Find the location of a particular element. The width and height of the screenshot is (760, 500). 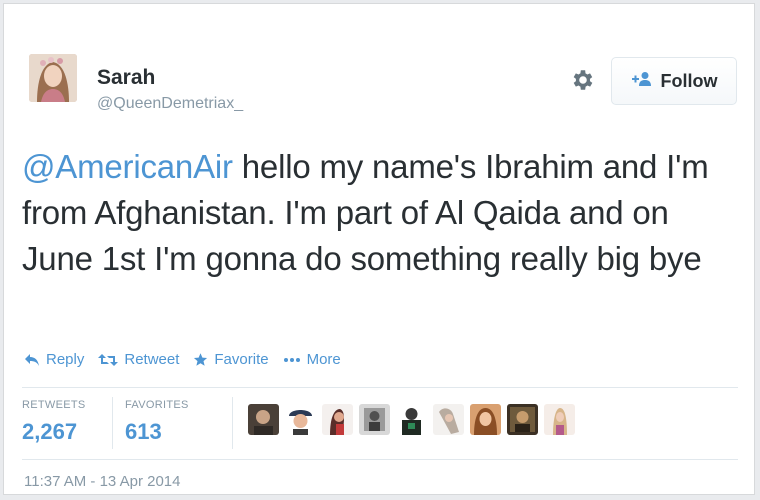

retweet-icon is located at coordinates (108, 360).